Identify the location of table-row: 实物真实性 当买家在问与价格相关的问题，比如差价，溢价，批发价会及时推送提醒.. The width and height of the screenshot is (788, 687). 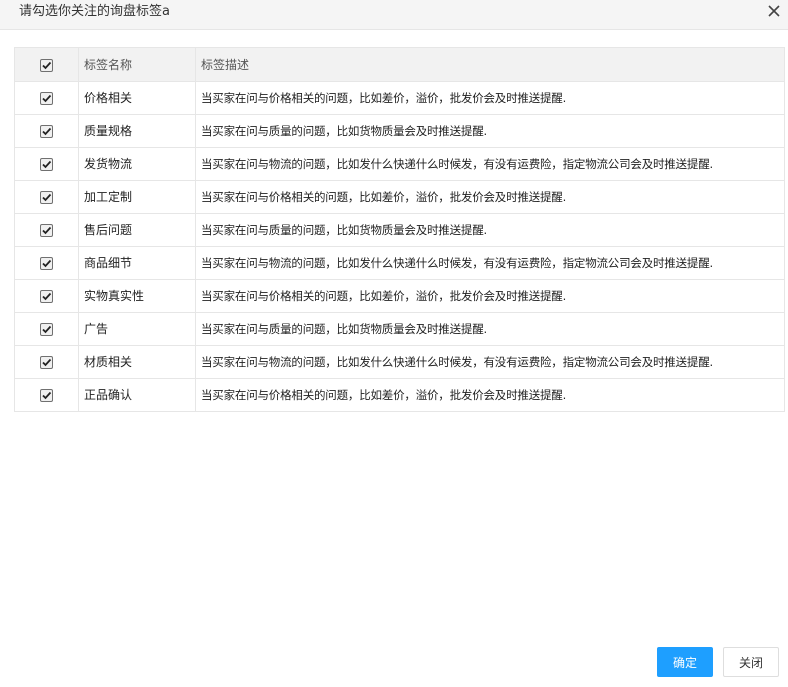
(399, 296).